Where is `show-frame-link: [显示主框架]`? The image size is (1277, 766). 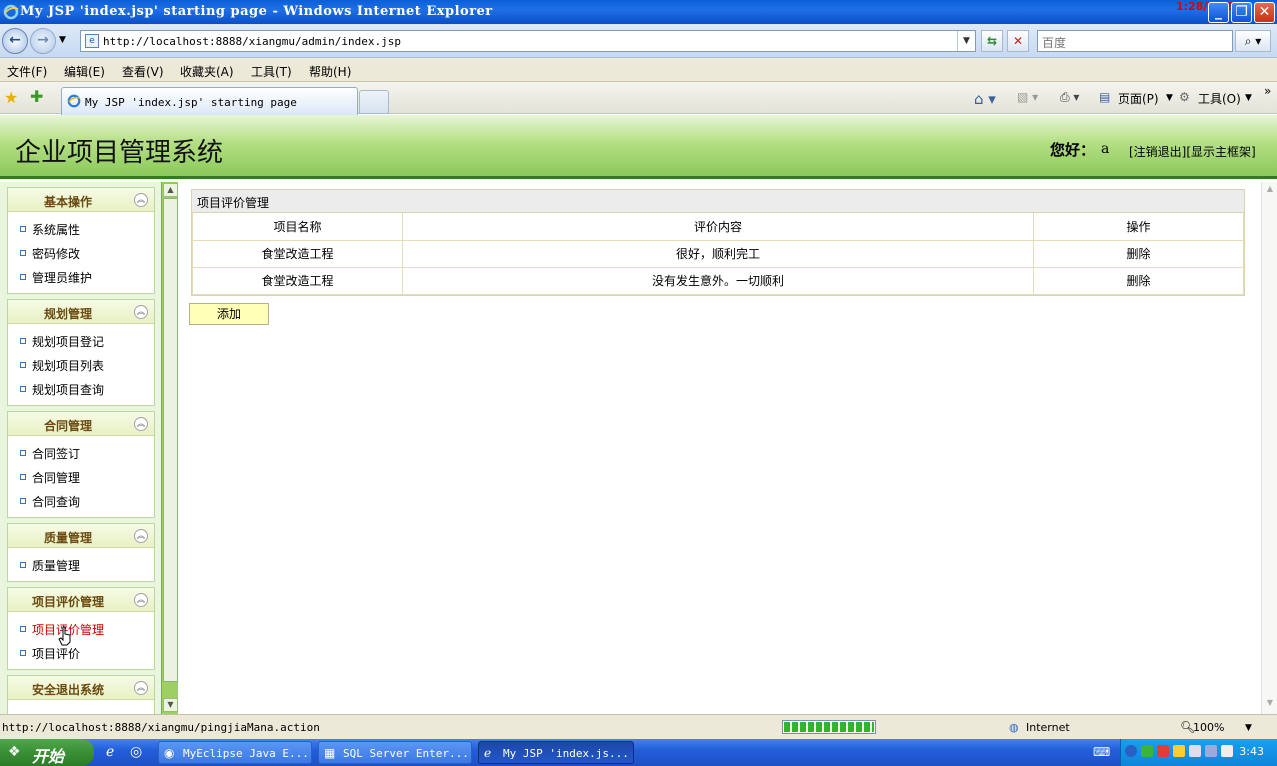 show-frame-link: [显示主框架] is located at coordinates (1220, 152).